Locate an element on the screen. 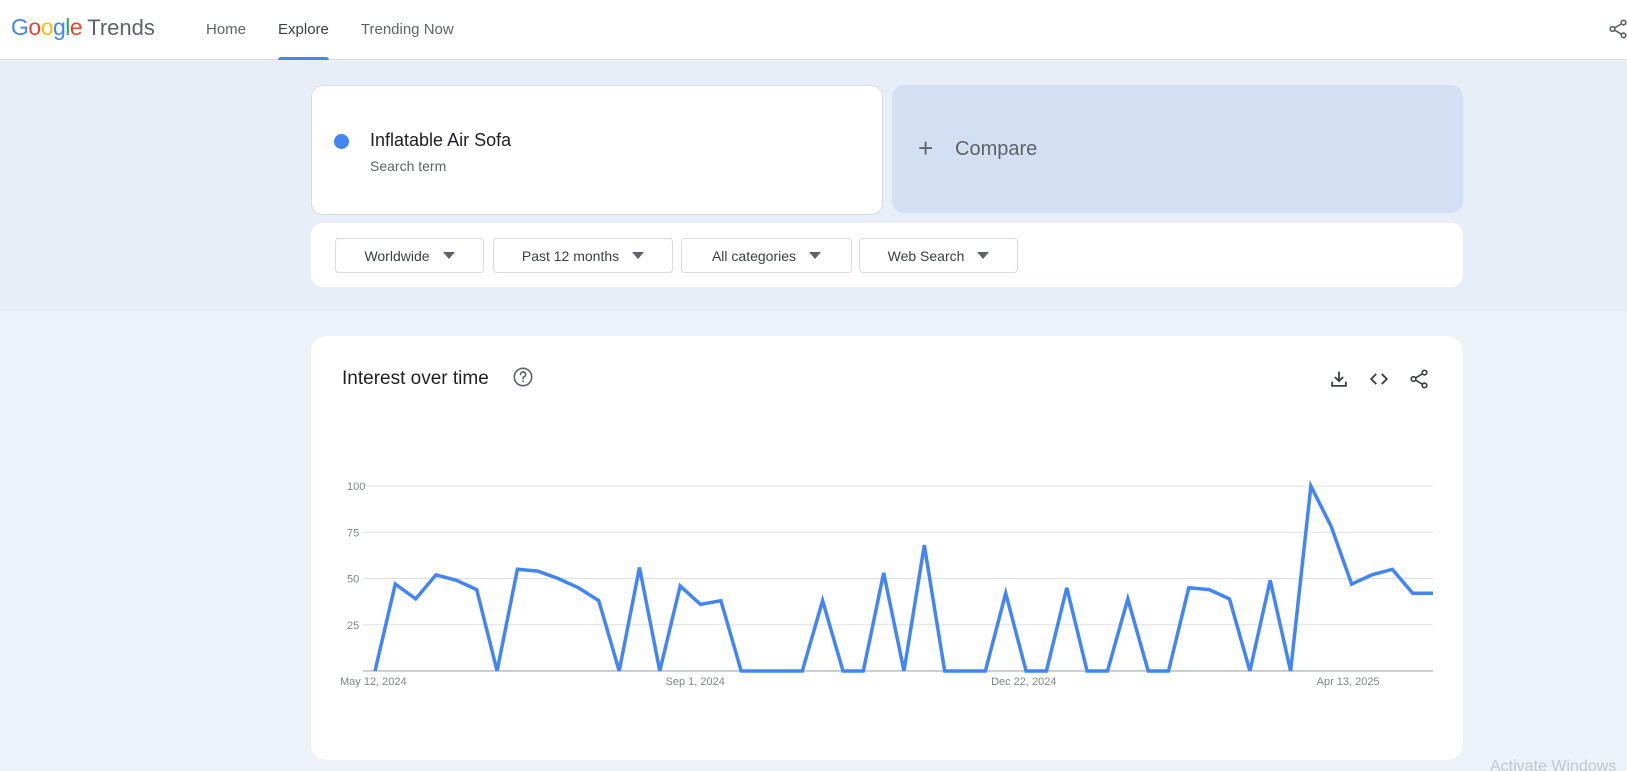  search-type-filter-dropdown: Web Search is located at coordinates (938, 255).